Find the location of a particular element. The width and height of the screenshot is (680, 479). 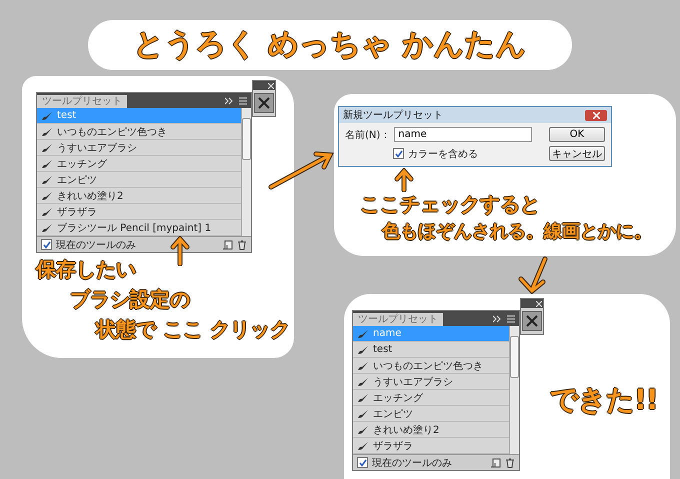

preset-item: ブラシツール Pencil [mypaint] 1 is located at coordinates (139, 228).